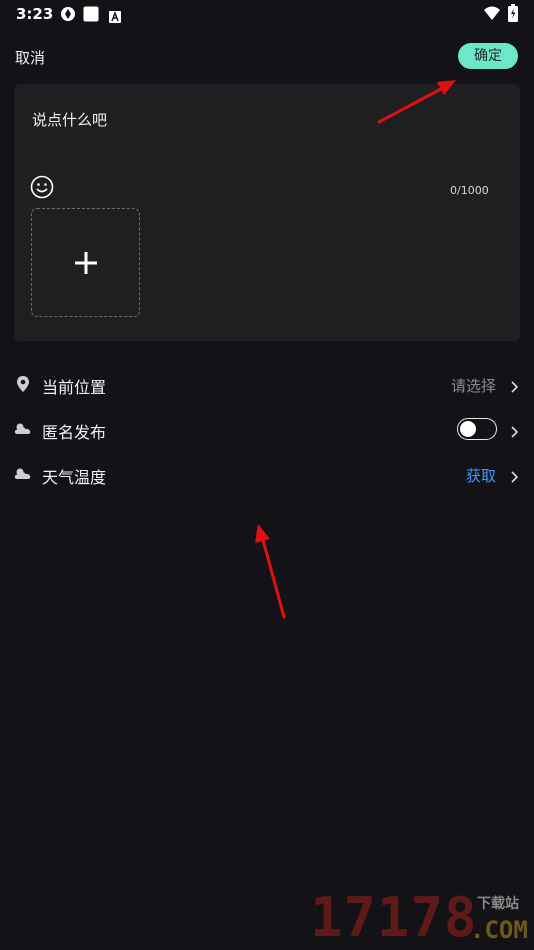  What do you see at coordinates (270, 571) in the screenshot?
I see `annotation-arrow-list` at bounding box center [270, 571].